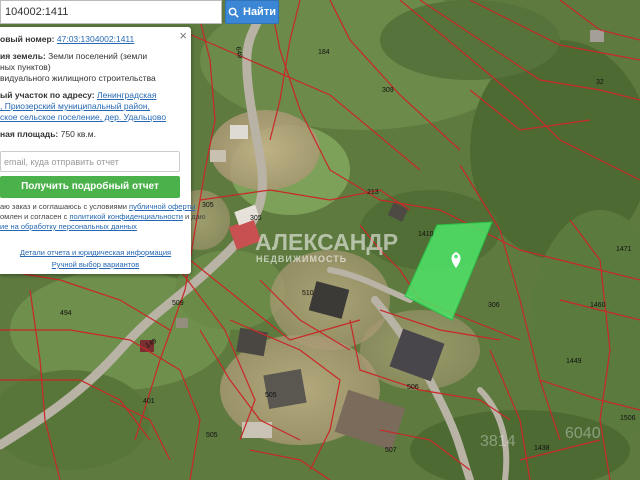 The image size is (640, 480). What do you see at coordinates (98, 56) in the screenshot?
I see `category-value: Земли поселений (земли` at bounding box center [98, 56].